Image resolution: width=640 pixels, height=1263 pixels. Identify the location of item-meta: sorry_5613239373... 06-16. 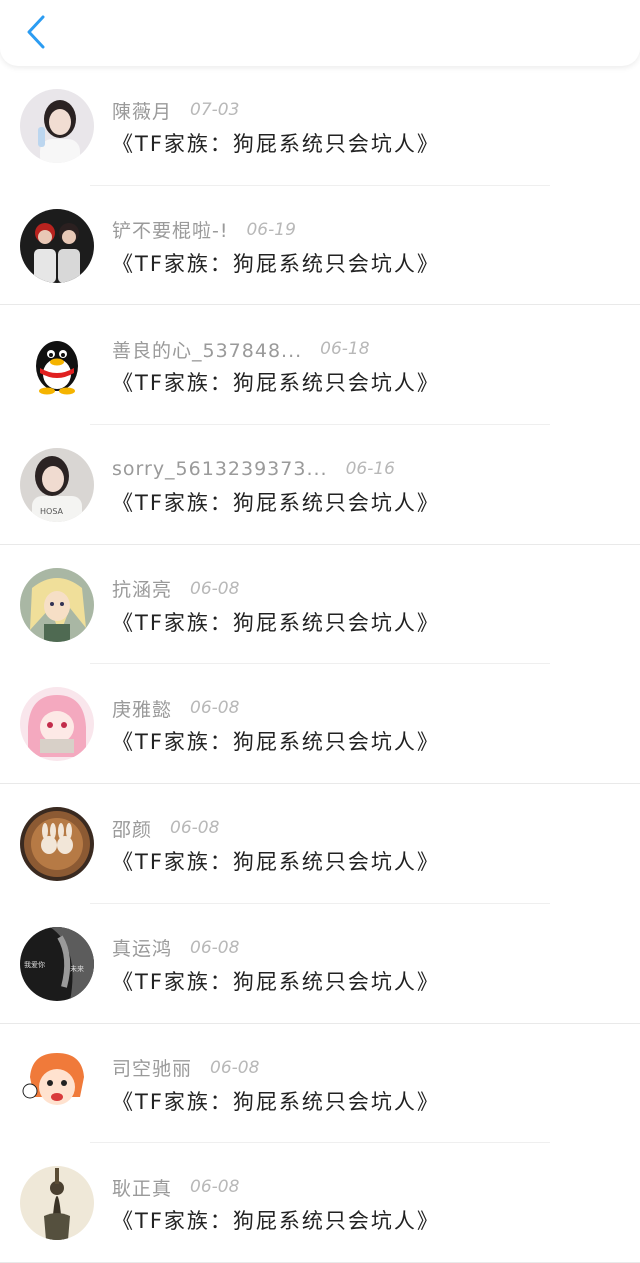
(253, 469).